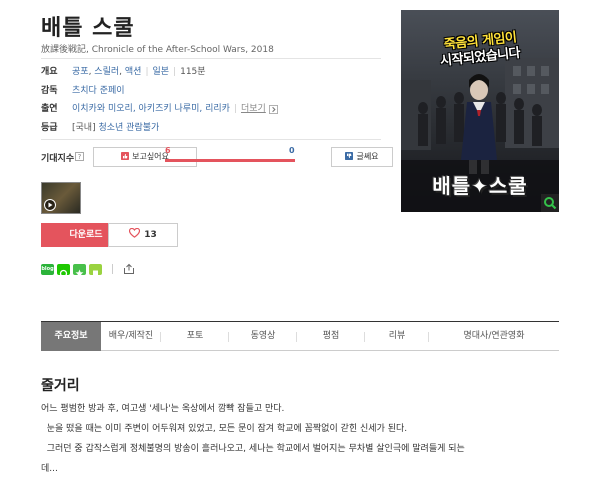 This screenshot has height=480, width=600. What do you see at coordinates (71, 336) in the screenshot?
I see `tab-main-info: 주요정보` at bounding box center [71, 336].